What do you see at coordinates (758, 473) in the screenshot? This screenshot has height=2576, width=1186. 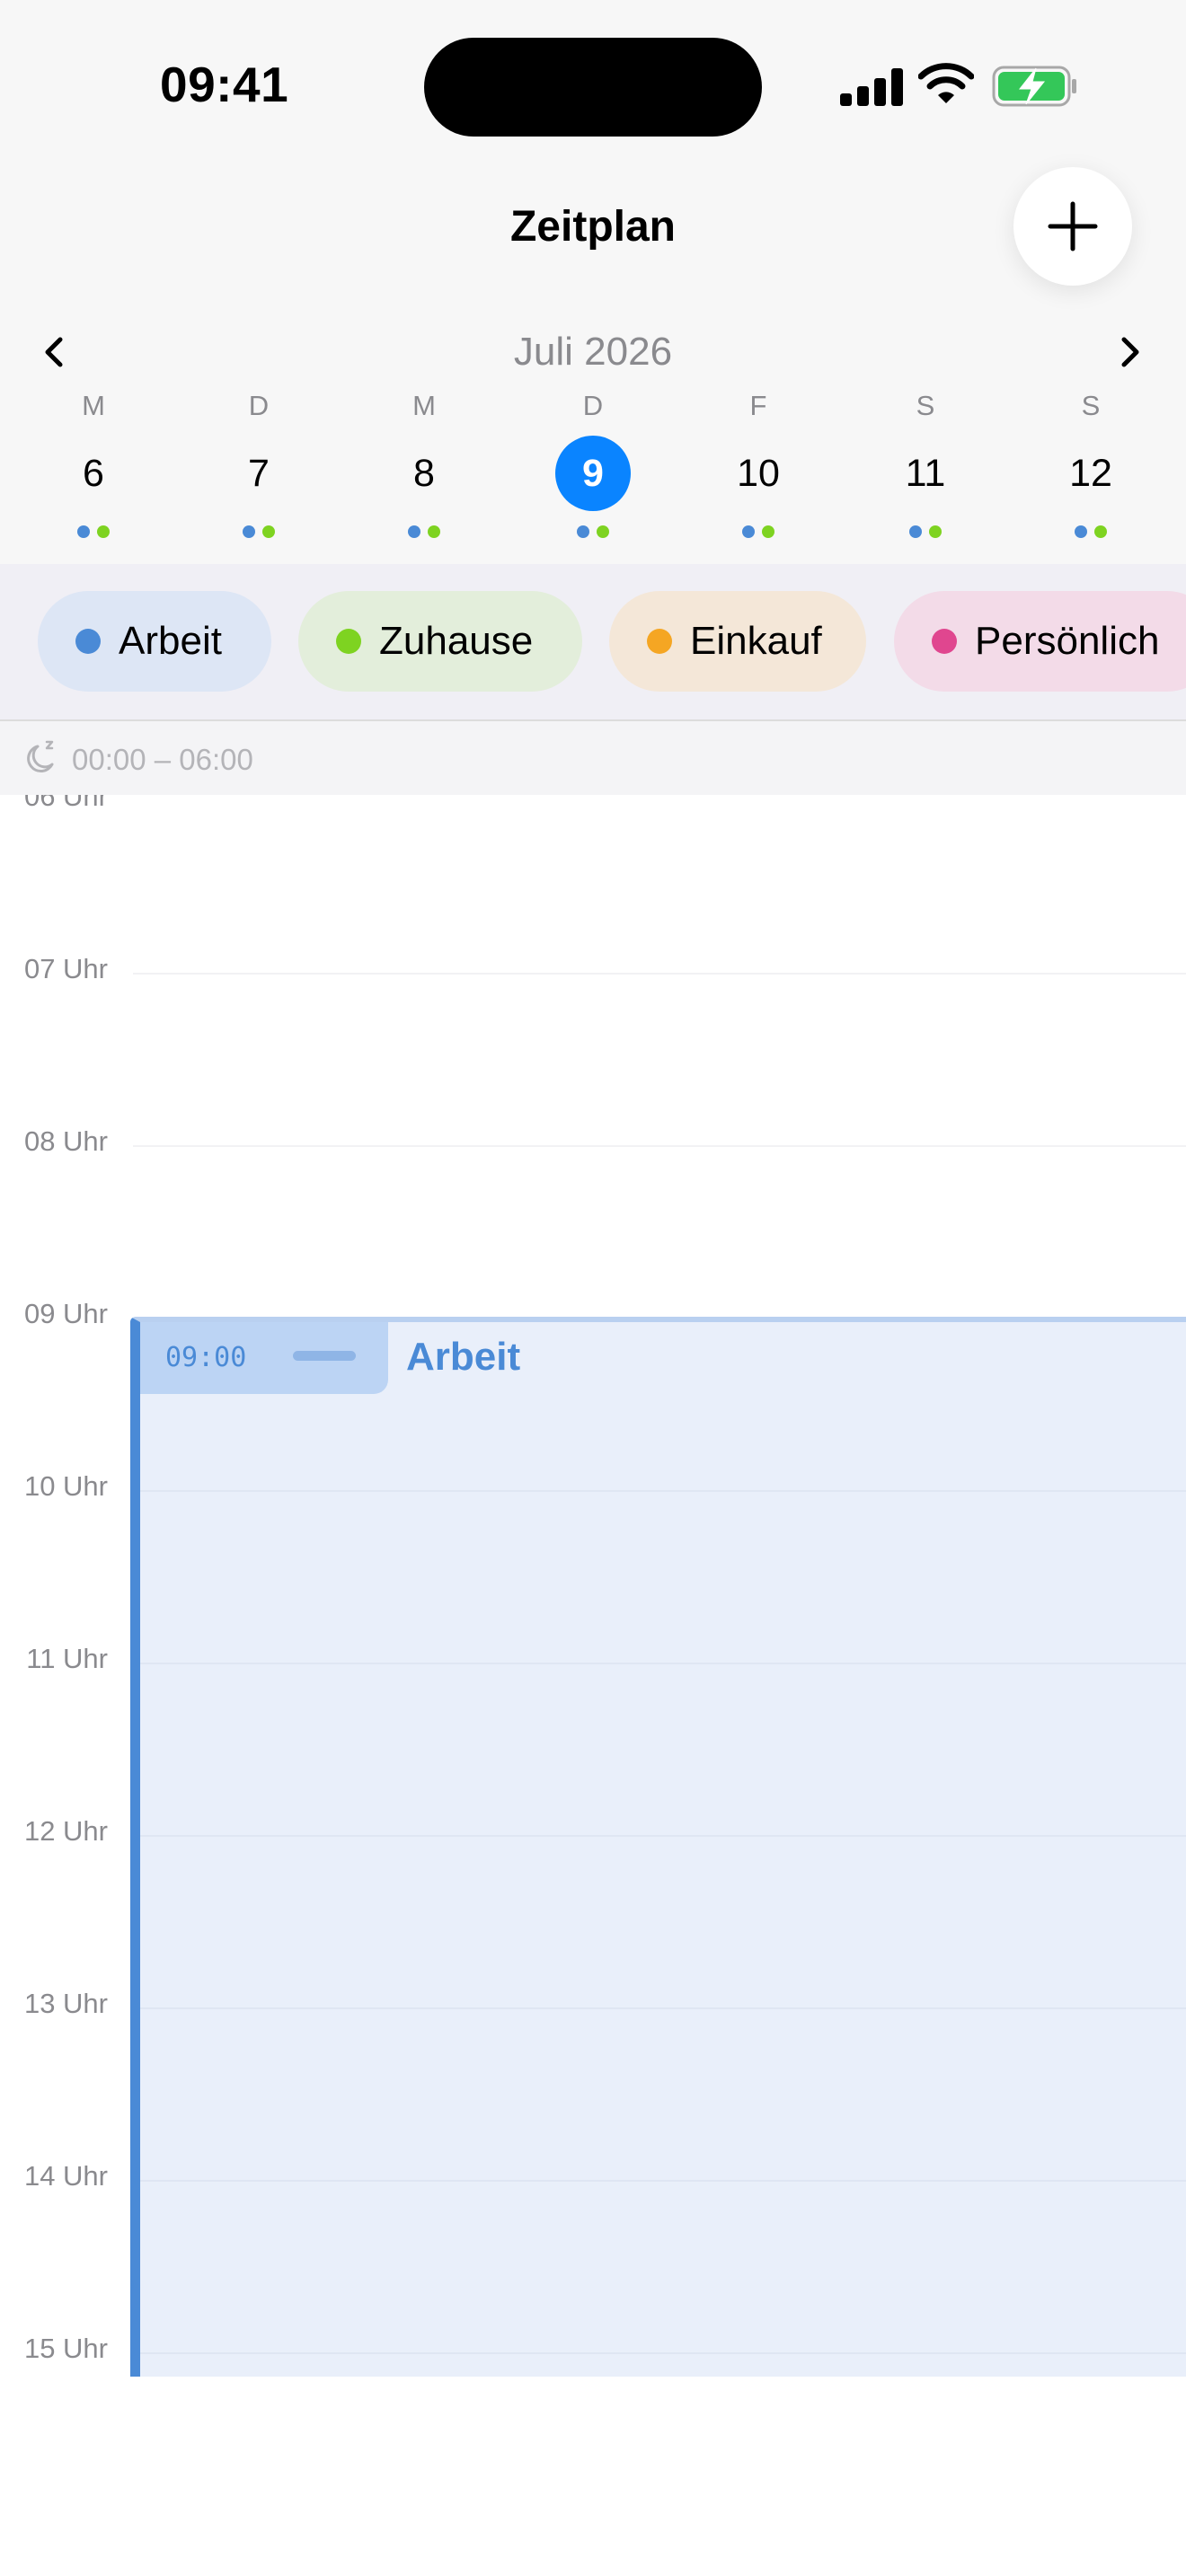 I see `day-number: 10` at bounding box center [758, 473].